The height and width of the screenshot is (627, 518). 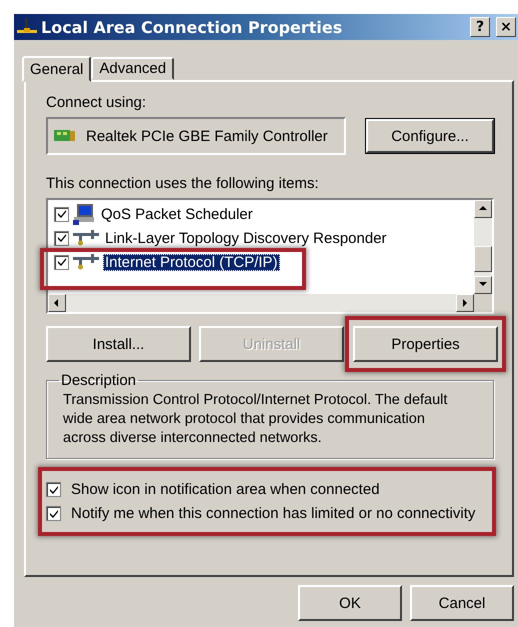 I want to click on connect-using-label: Connect using:, so click(x=97, y=102).